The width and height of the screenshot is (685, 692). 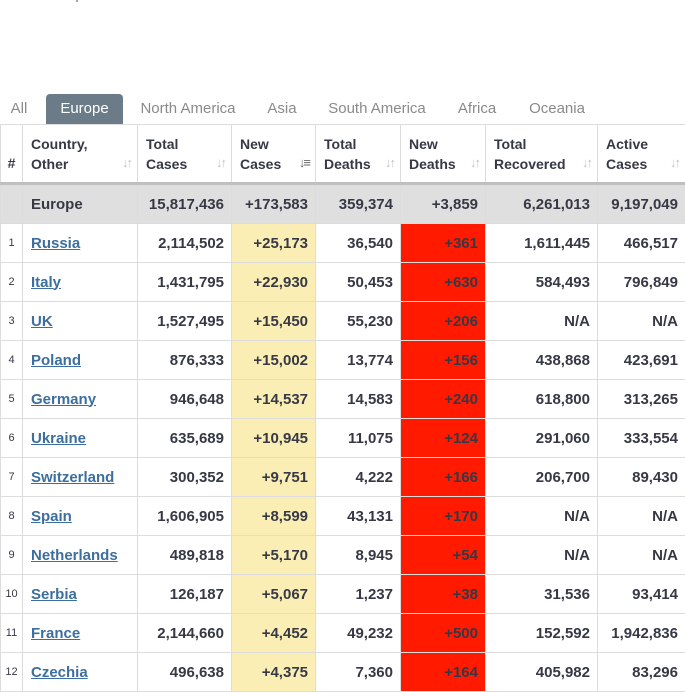 I want to click on country-cell: Germany, so click(x=80, y=399).